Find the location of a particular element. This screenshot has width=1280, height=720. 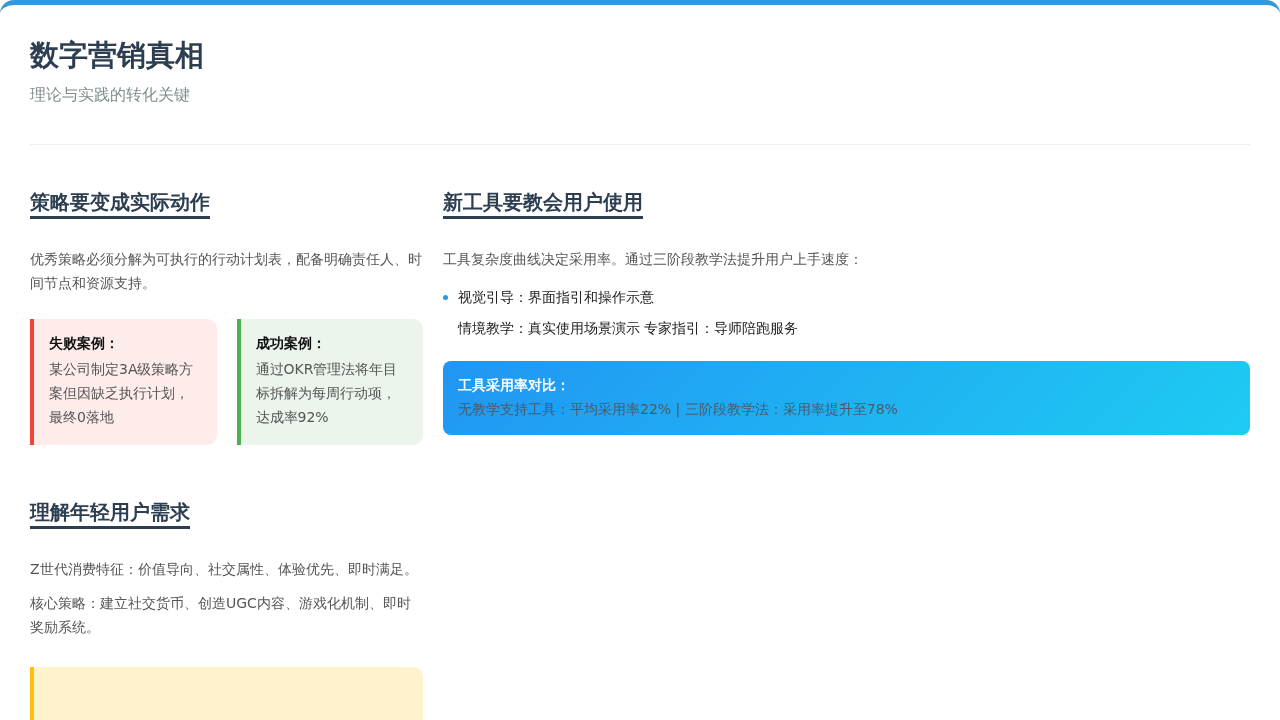

section-paragraph: 优秀策略必须分解为可执行的行动计划表，配备明确责任人、时间节点和资源支持。 is located at coordinates (226, 271).